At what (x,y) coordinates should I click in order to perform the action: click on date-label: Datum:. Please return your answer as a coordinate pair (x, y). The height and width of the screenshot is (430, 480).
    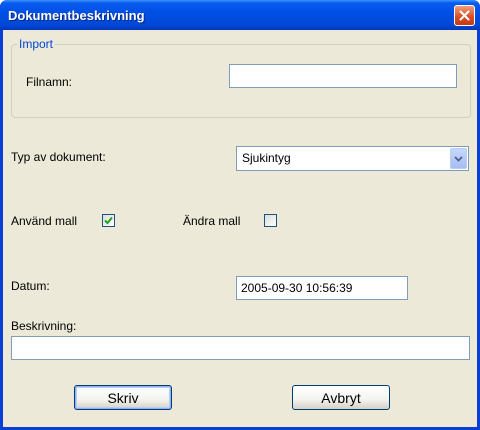
    Looking at the image, I should click on (30, 286).